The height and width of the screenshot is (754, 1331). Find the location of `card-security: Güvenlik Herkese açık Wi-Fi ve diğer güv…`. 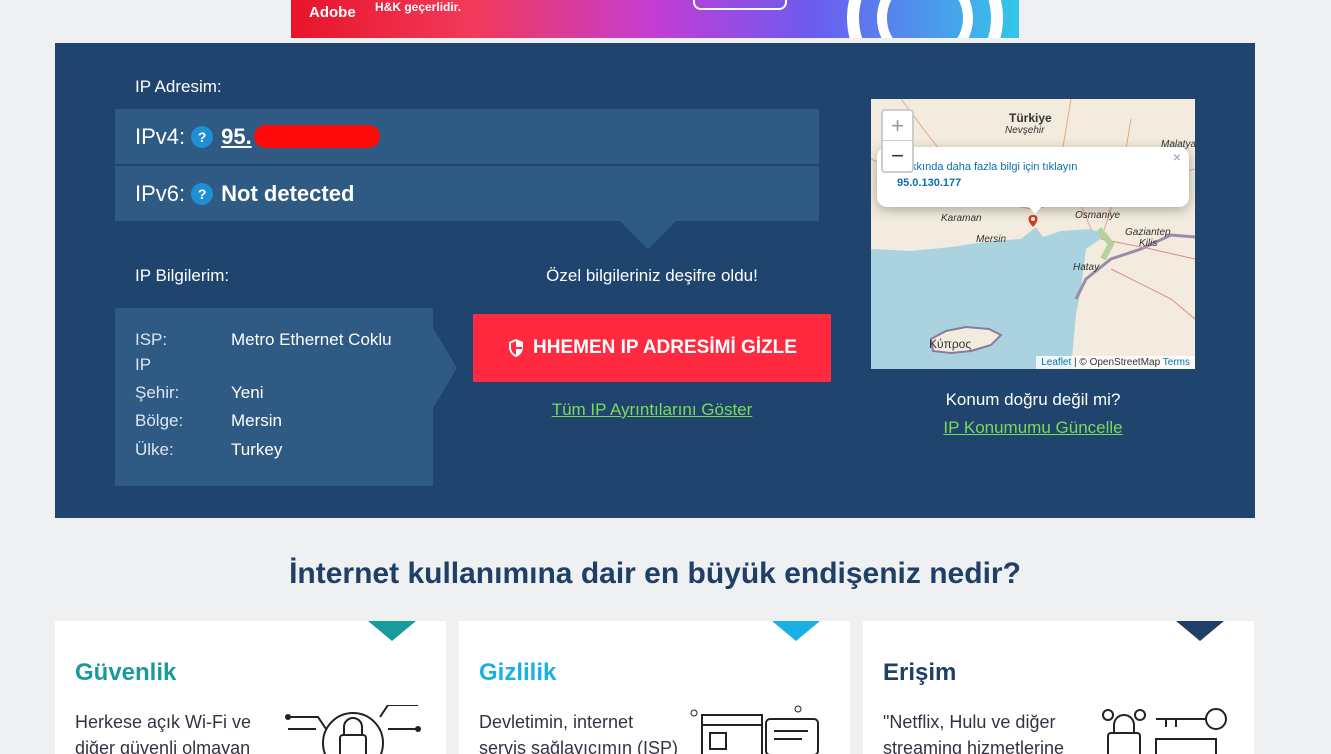

card-security: Güvenlik Herkese açık Wi-Fi ve diğer güv… is located at coordinates (250, 687).